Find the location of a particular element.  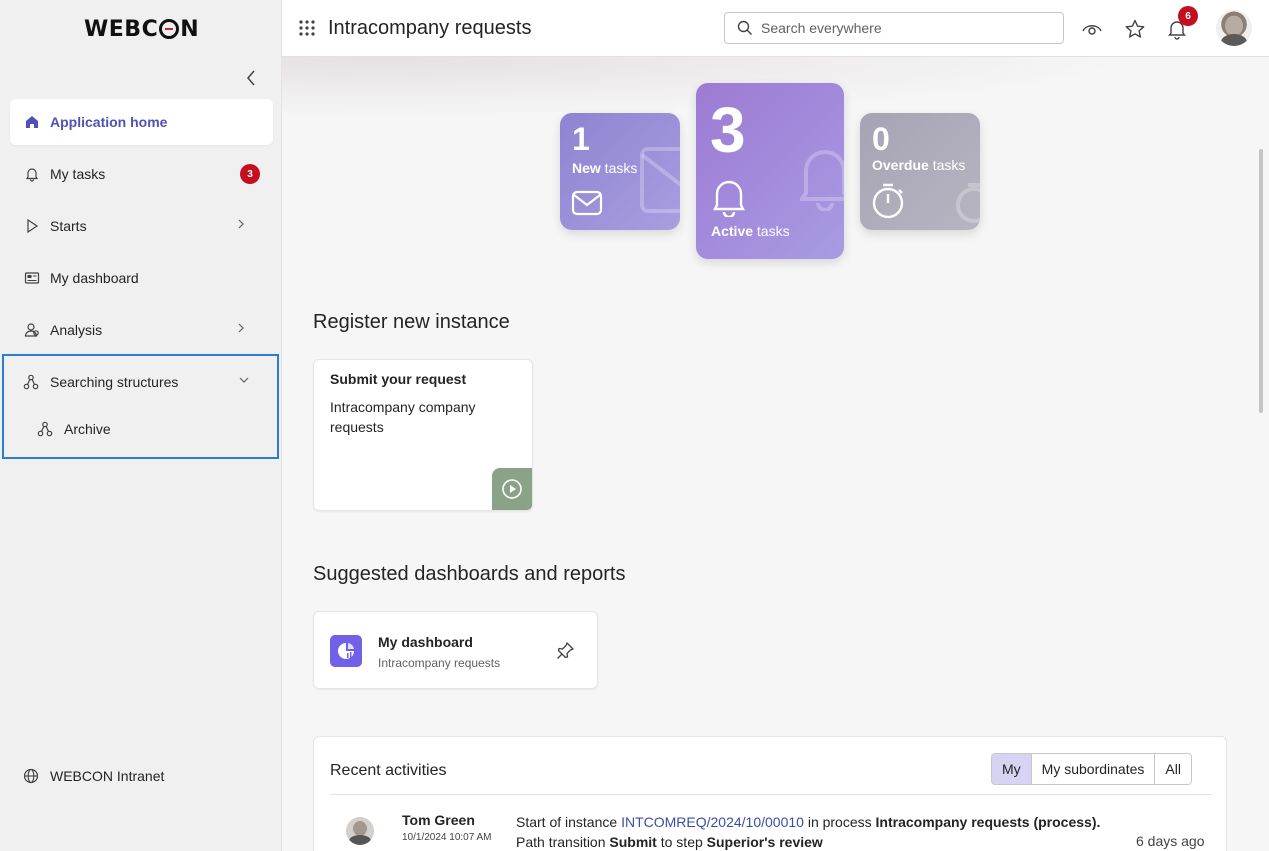

sidebar-item-searching-structures: Searching structures is located at coordinates (100, 382).